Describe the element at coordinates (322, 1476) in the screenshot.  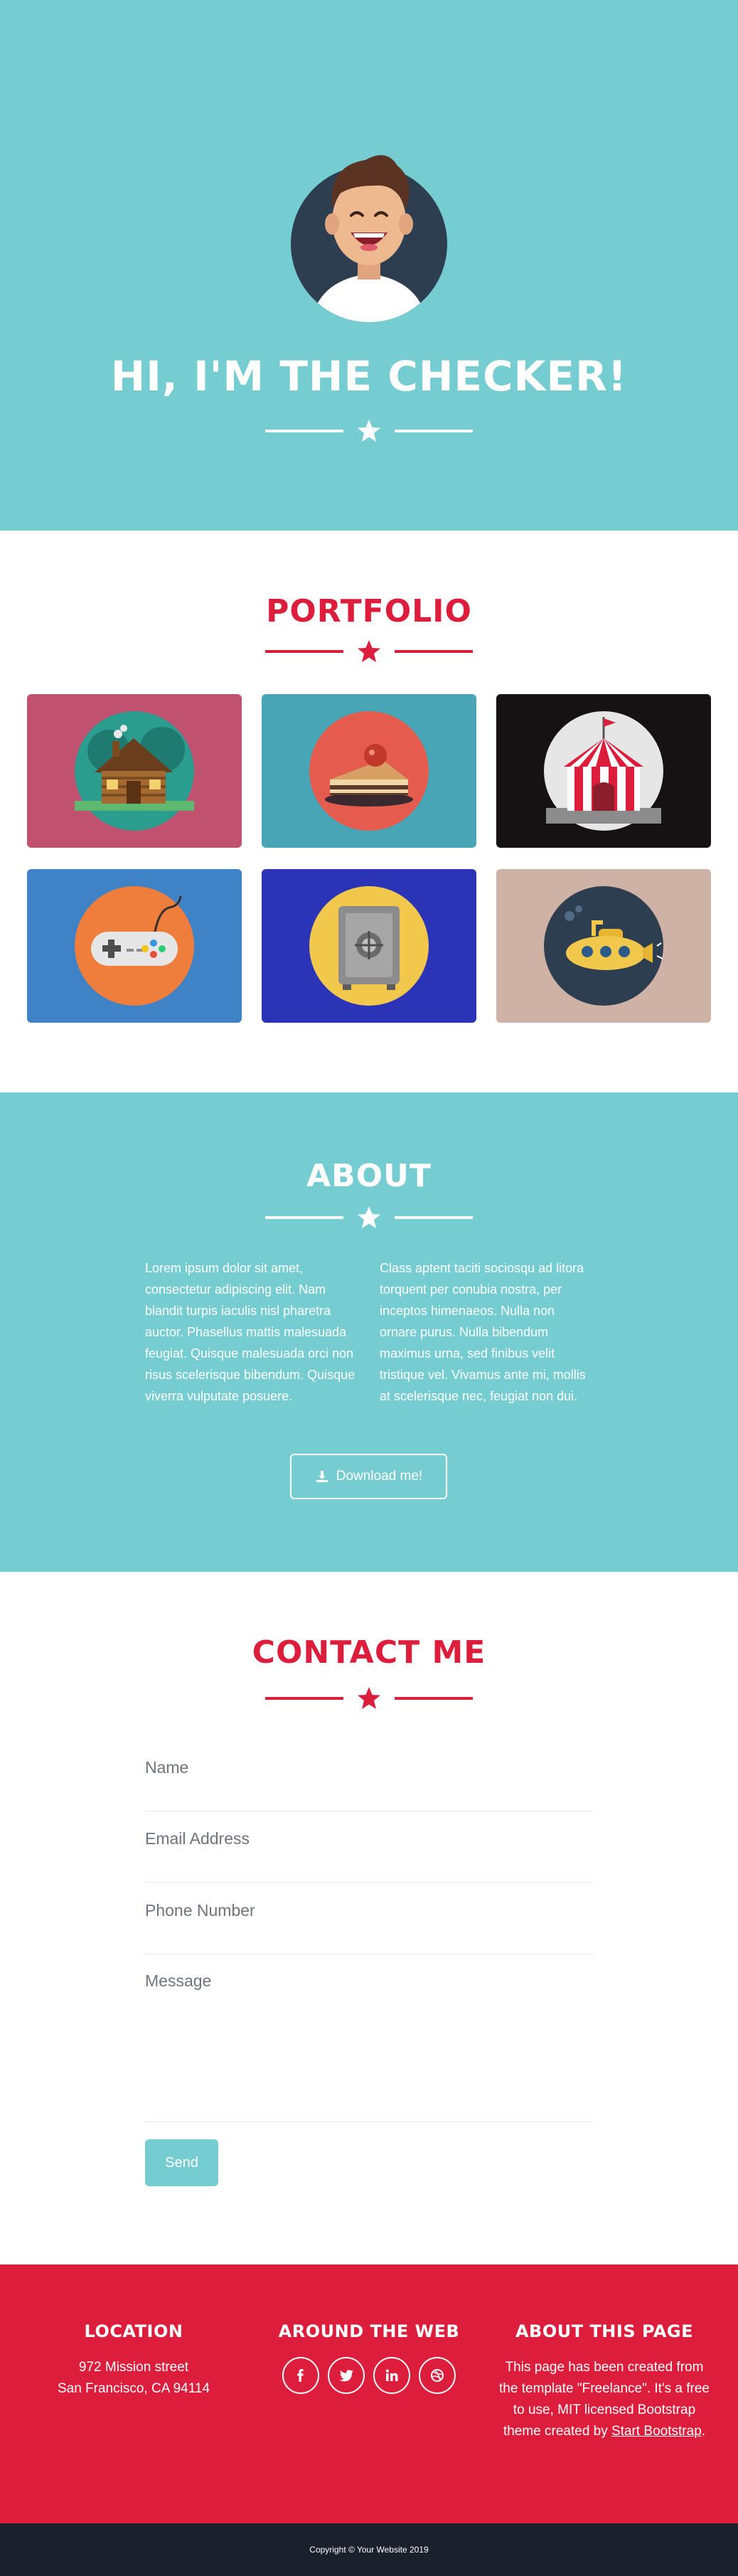
I see `download-icon` at that location.